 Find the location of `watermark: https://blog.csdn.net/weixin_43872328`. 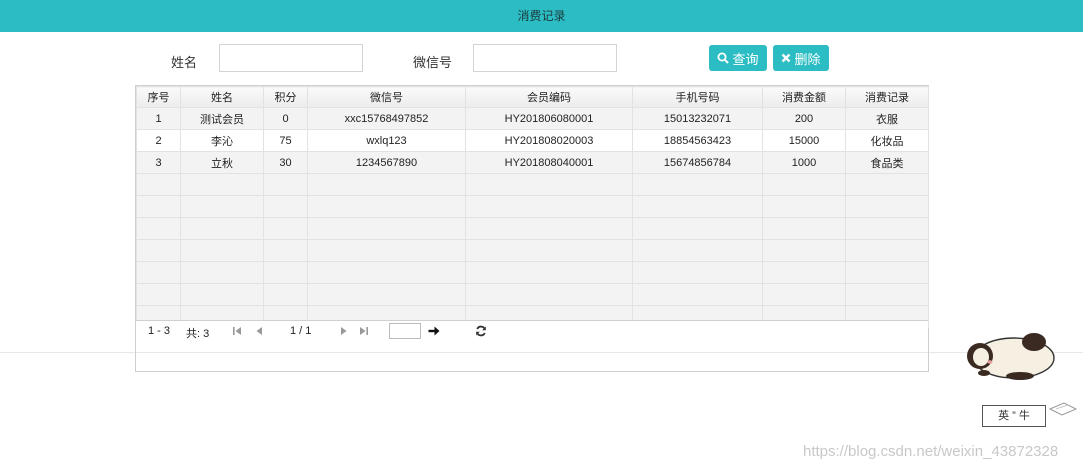

watermark: https://blog.csdn.net/weixin_43872328 is located at coordinates (931, 451).